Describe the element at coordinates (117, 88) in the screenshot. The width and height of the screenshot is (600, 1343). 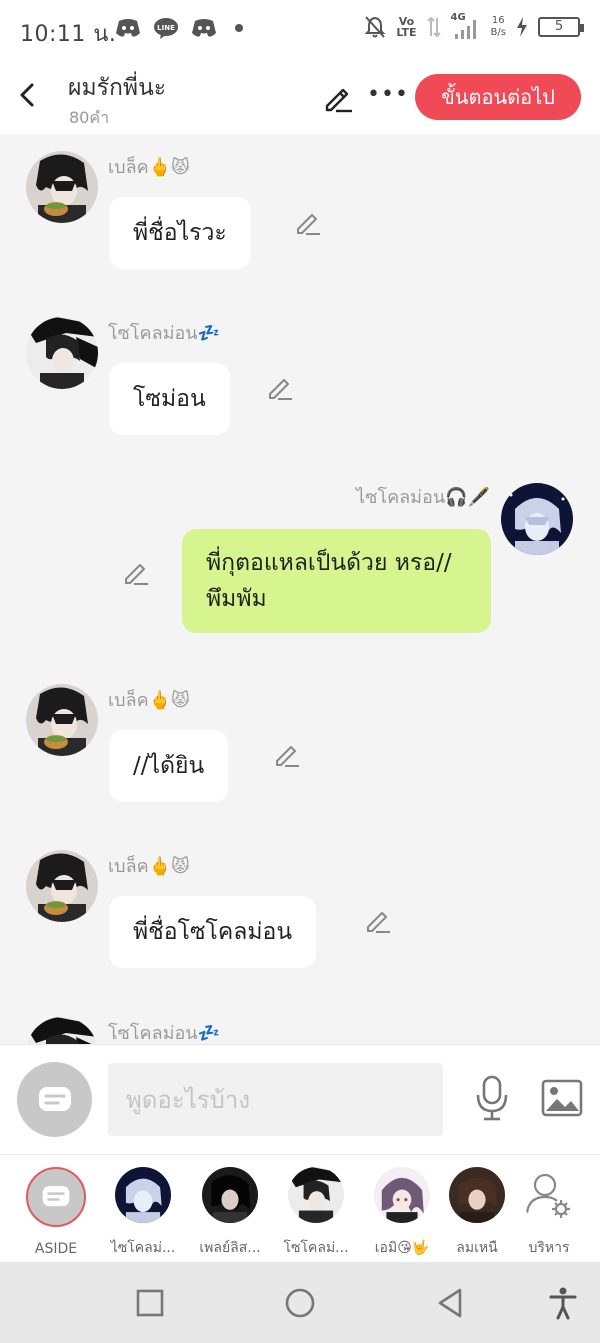
I see `chat-title: ผมรักพี่นะ` at that location.